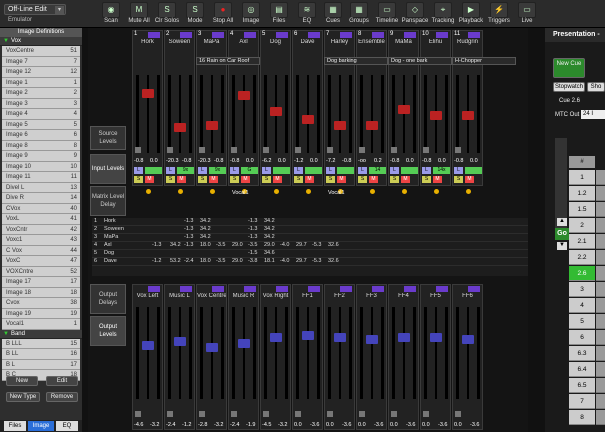 The image size is (605, 432). I want to click on group-tag, so click(313, 170).